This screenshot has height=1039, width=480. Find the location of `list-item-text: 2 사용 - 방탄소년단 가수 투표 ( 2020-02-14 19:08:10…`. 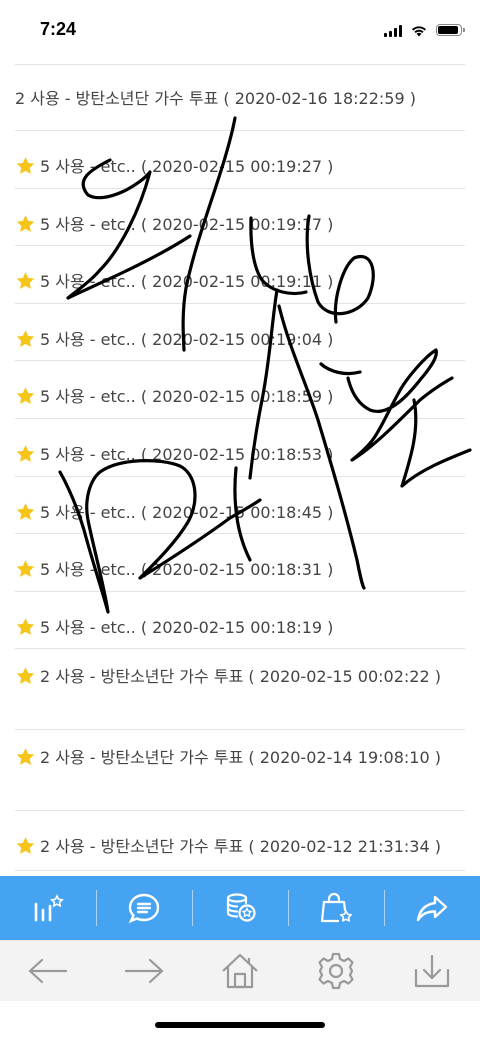

list-item-text: 2 사용 - 방탄소년단 가수 투표 ( 2020-02-14 19:08:10… is located at coordinates (240, 758).